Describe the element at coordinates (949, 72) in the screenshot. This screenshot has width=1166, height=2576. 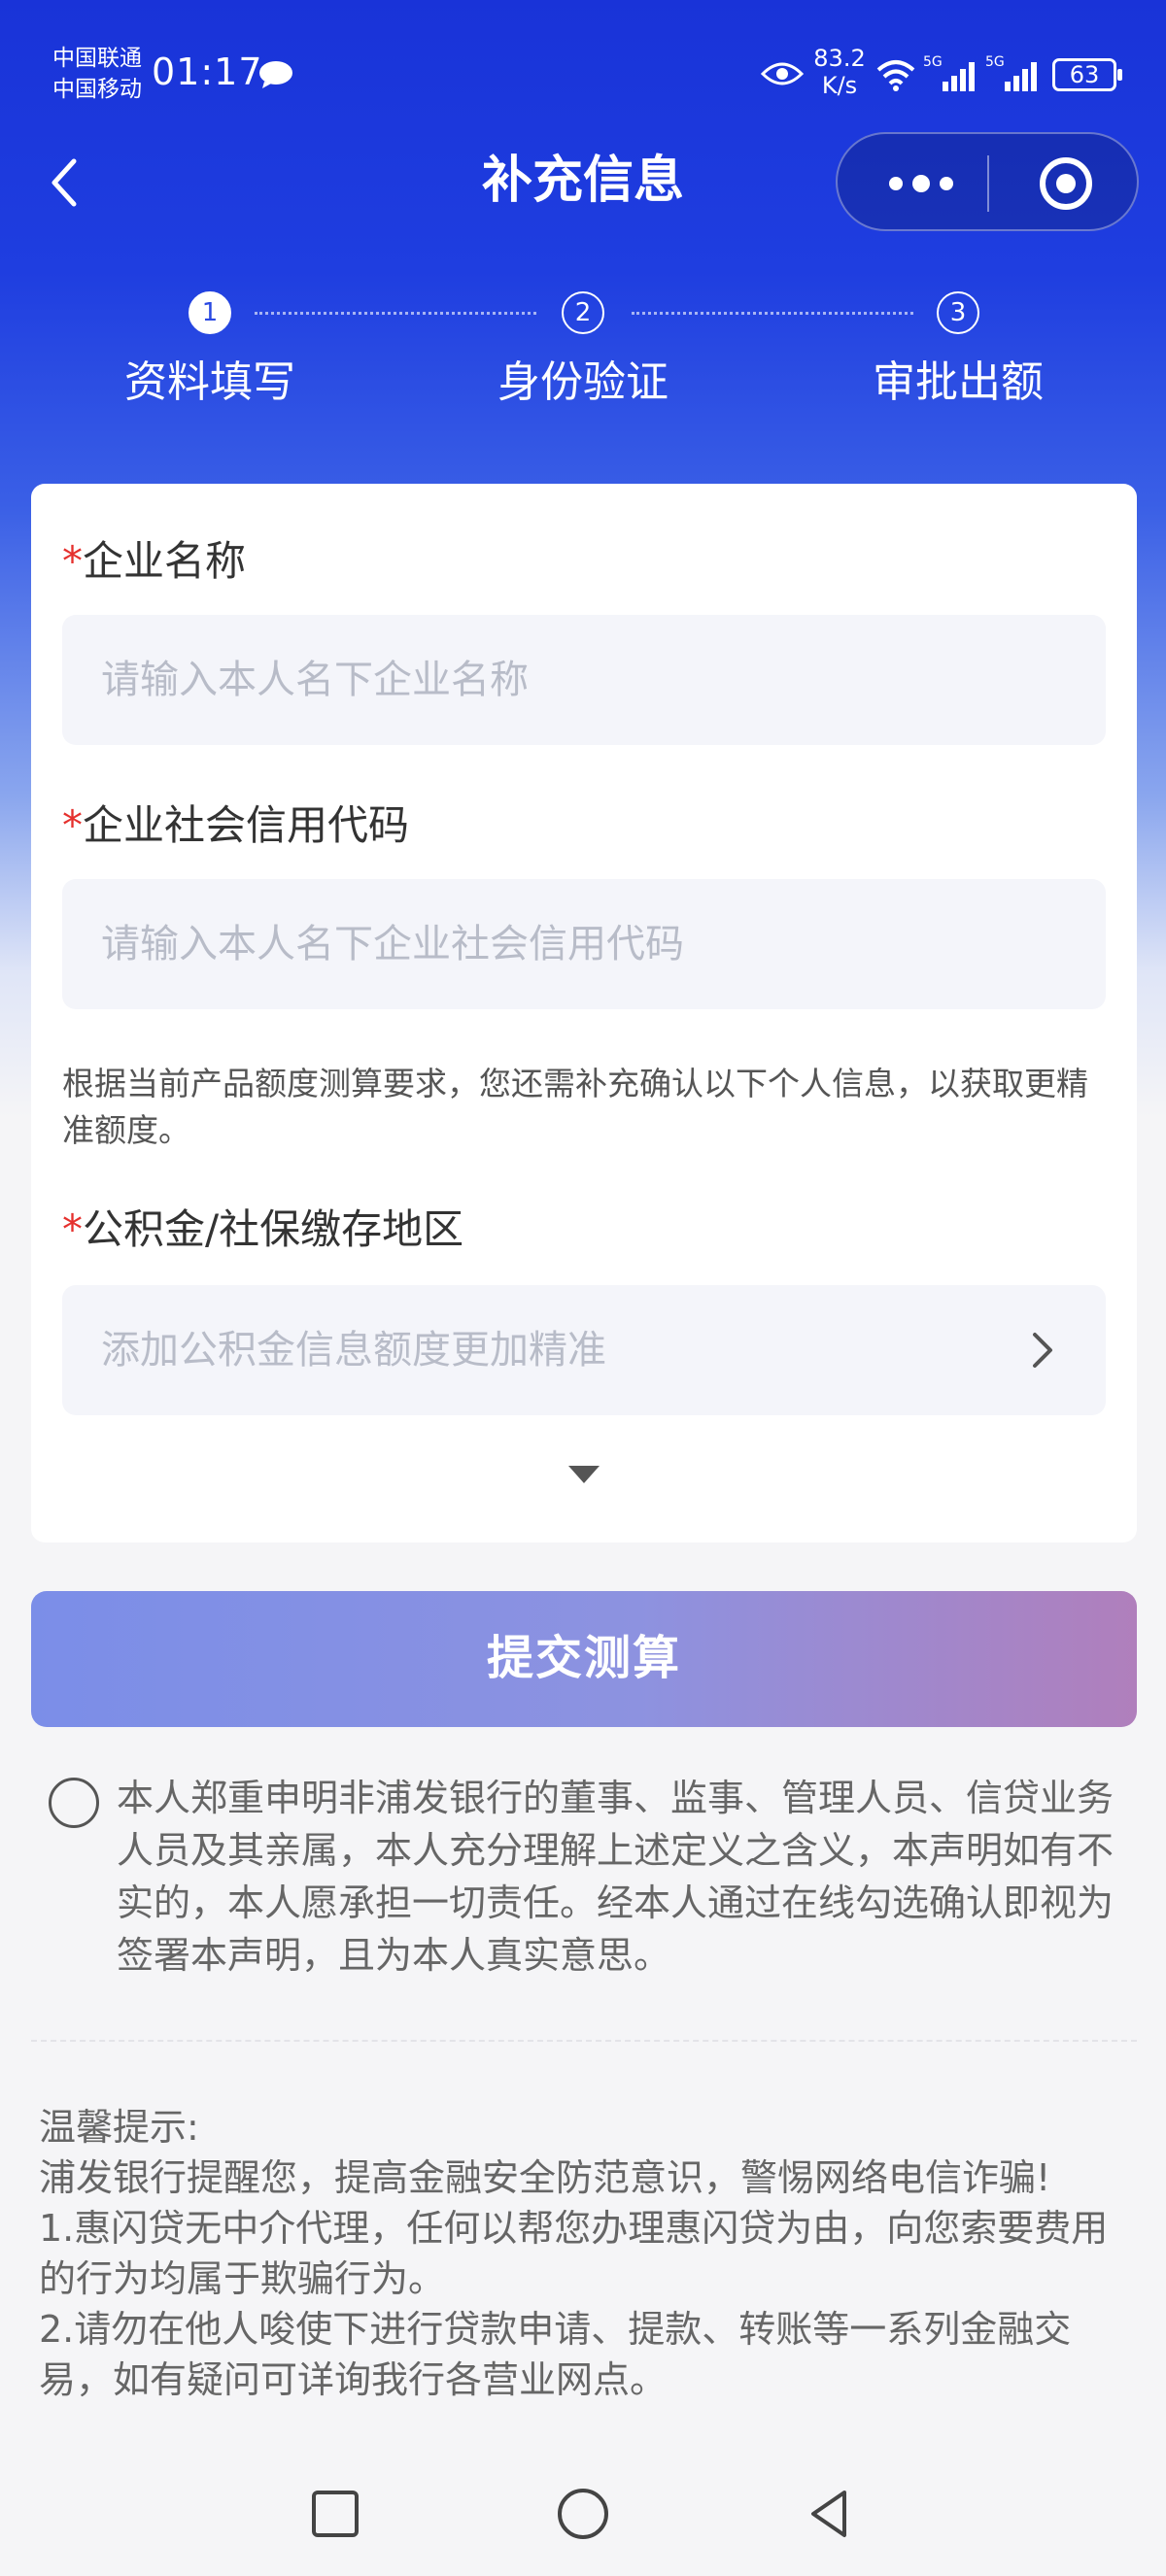
I see `cellular-signal-1-icon: 5G` at that location.